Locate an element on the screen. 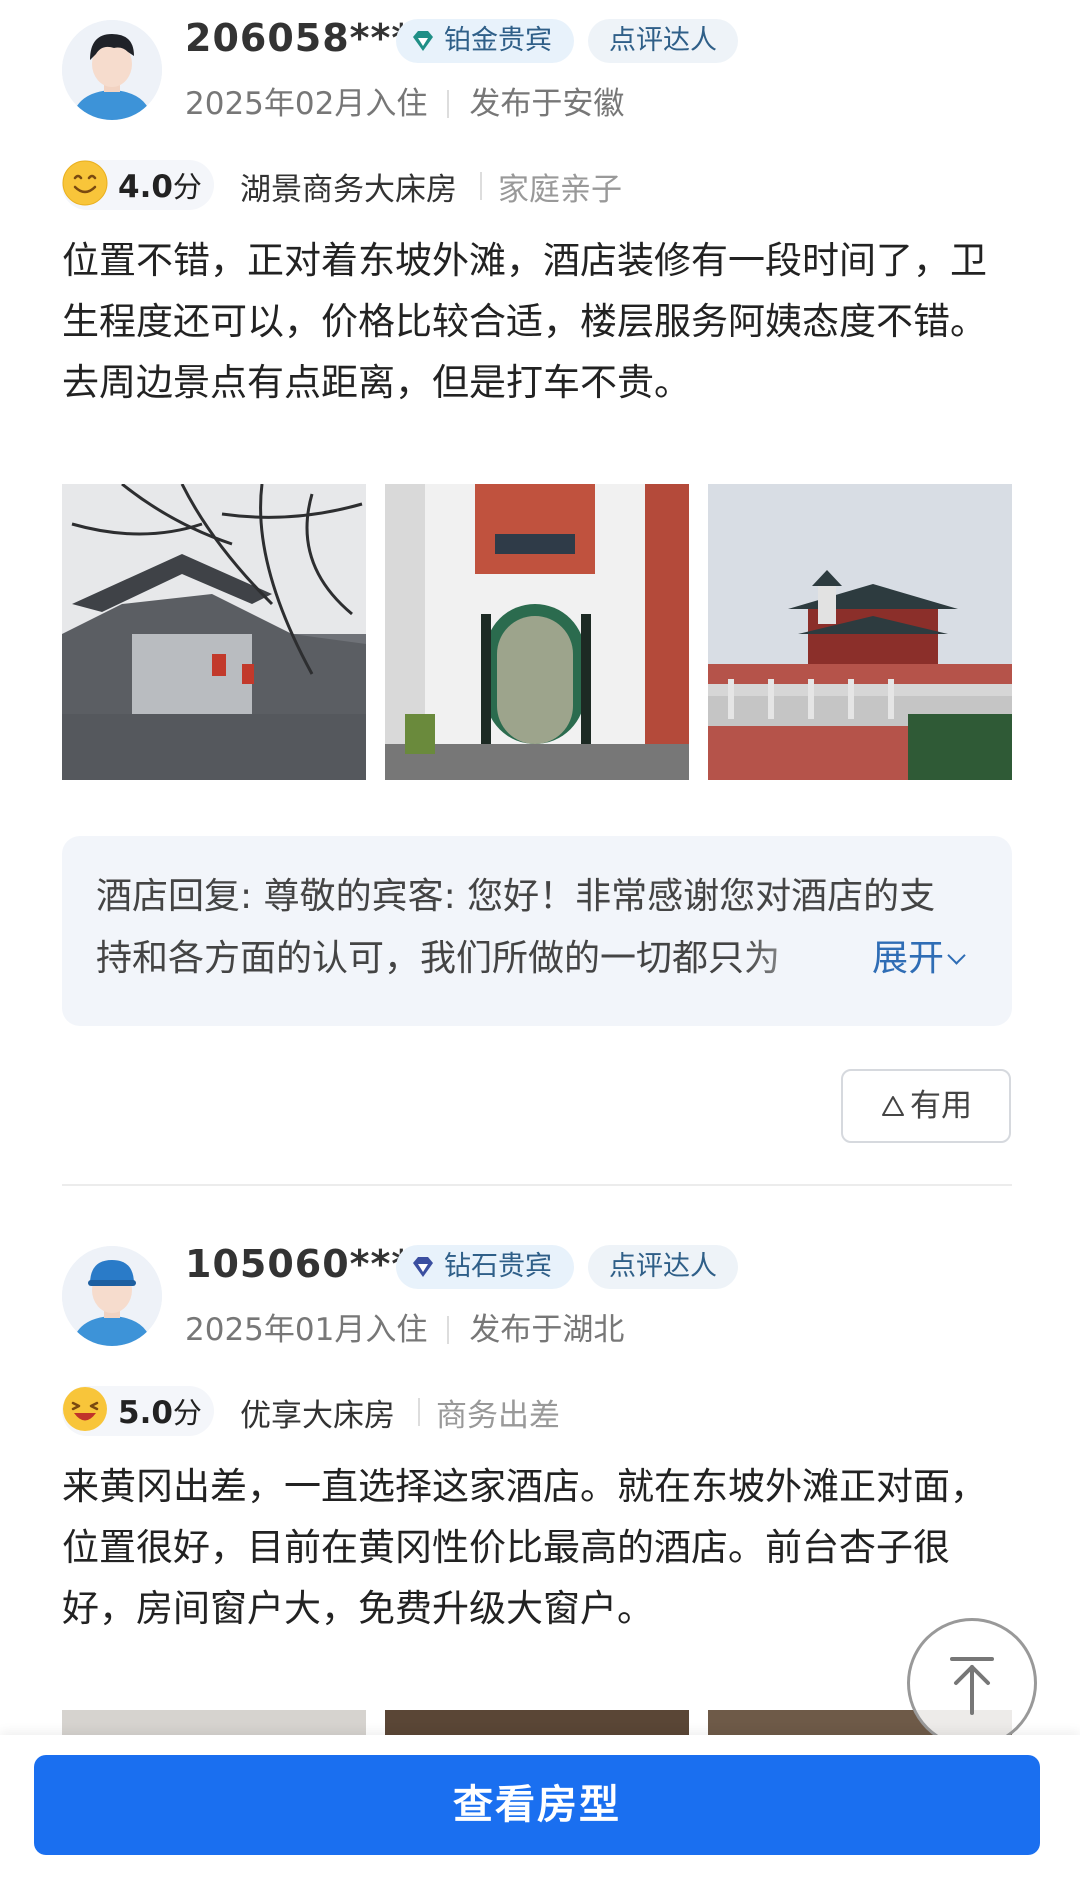 The height and width of the screenshot is (1884, 1080). review-meta: 2025年01月入住 发布于湖北 is located at coordinates (404, 1326).